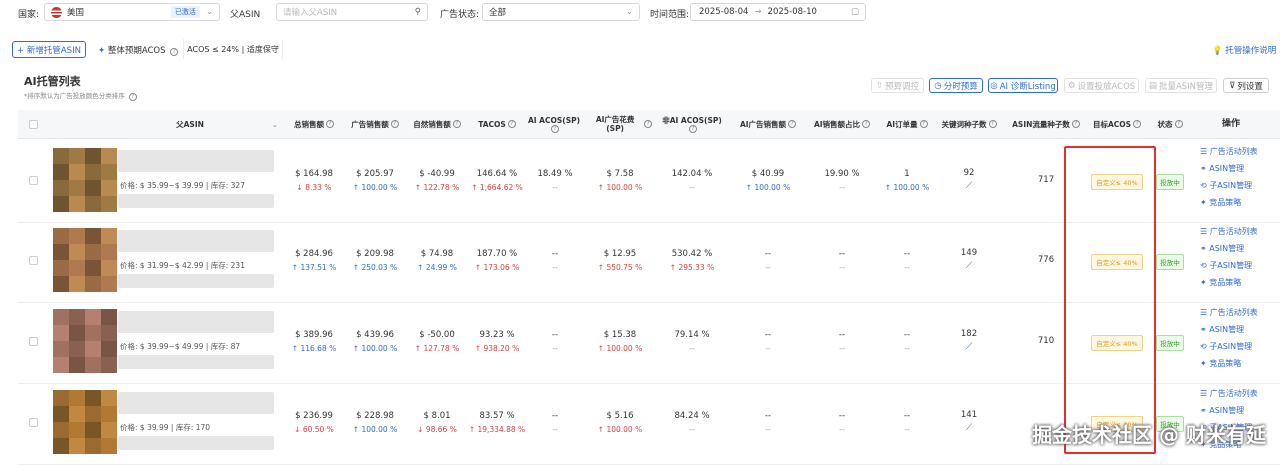 This screenshot has height=465, width=1280. What do you see at coordinates (497, 124) in the screenshot?
I see `col-tacos: TACOS?` at bounding box center [497, 124].